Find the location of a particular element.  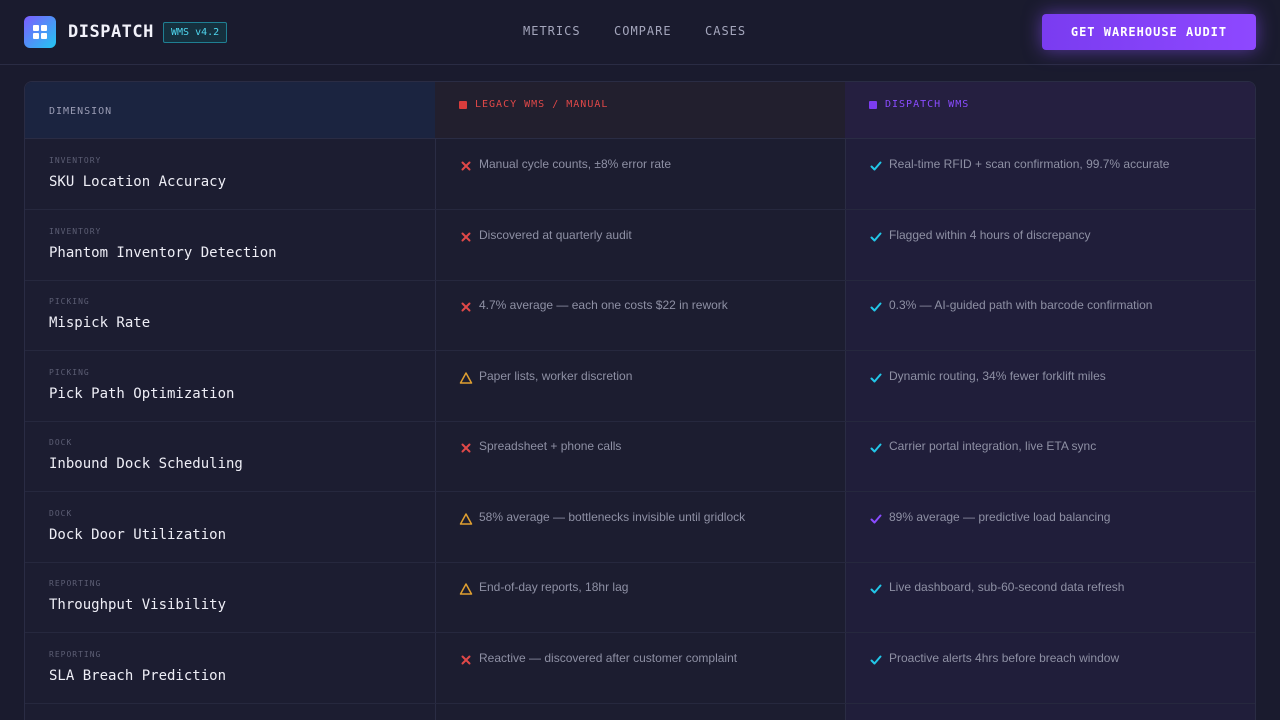

header-dimension: DIMENSION is located at coordinates (230, 110).